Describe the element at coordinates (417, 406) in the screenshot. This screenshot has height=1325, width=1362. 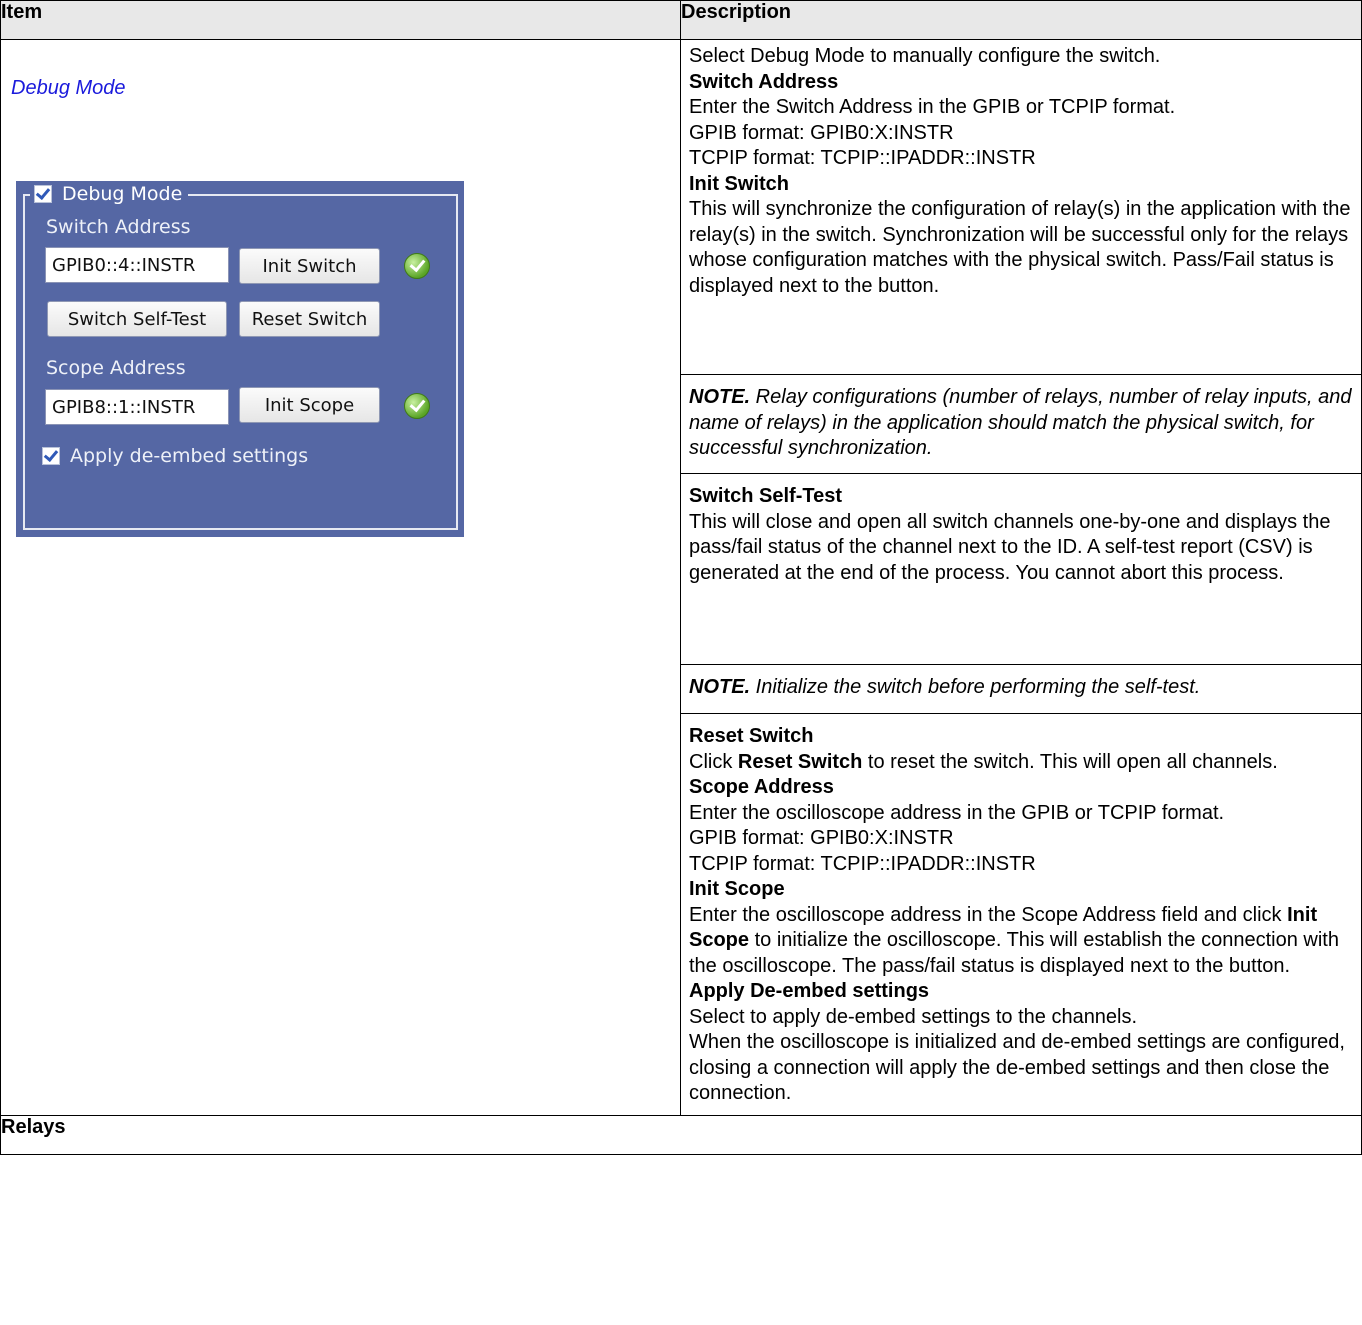
I see `scope-pass-icon` at that location.